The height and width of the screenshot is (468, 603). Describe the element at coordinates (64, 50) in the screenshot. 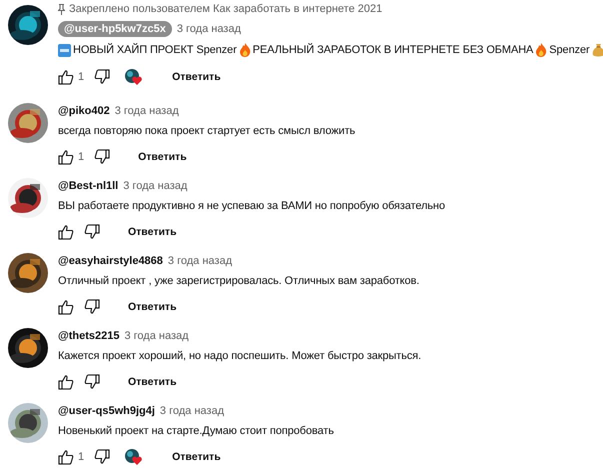

I see `new-badge-icon` at that location.